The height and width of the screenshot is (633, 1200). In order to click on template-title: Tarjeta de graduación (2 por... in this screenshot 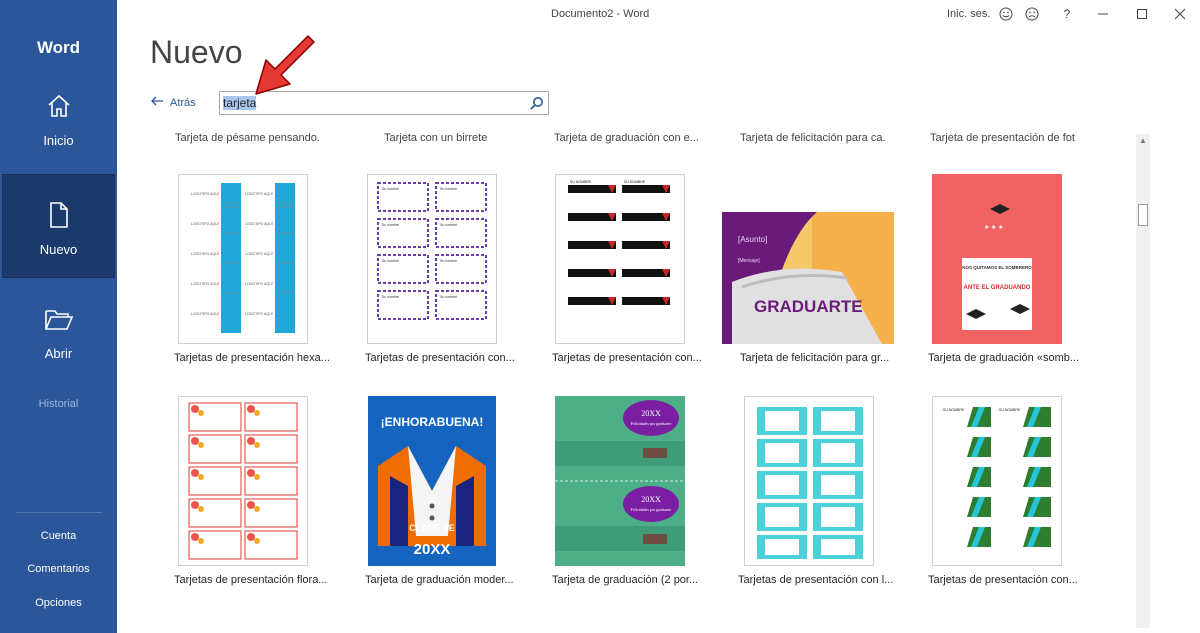, I will do `click(625, 580)`.